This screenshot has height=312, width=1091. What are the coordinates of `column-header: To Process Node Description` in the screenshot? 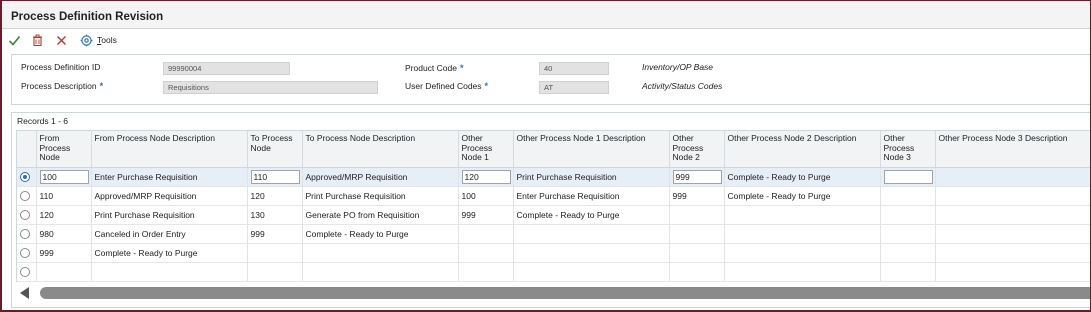 It's located at (380, 149).